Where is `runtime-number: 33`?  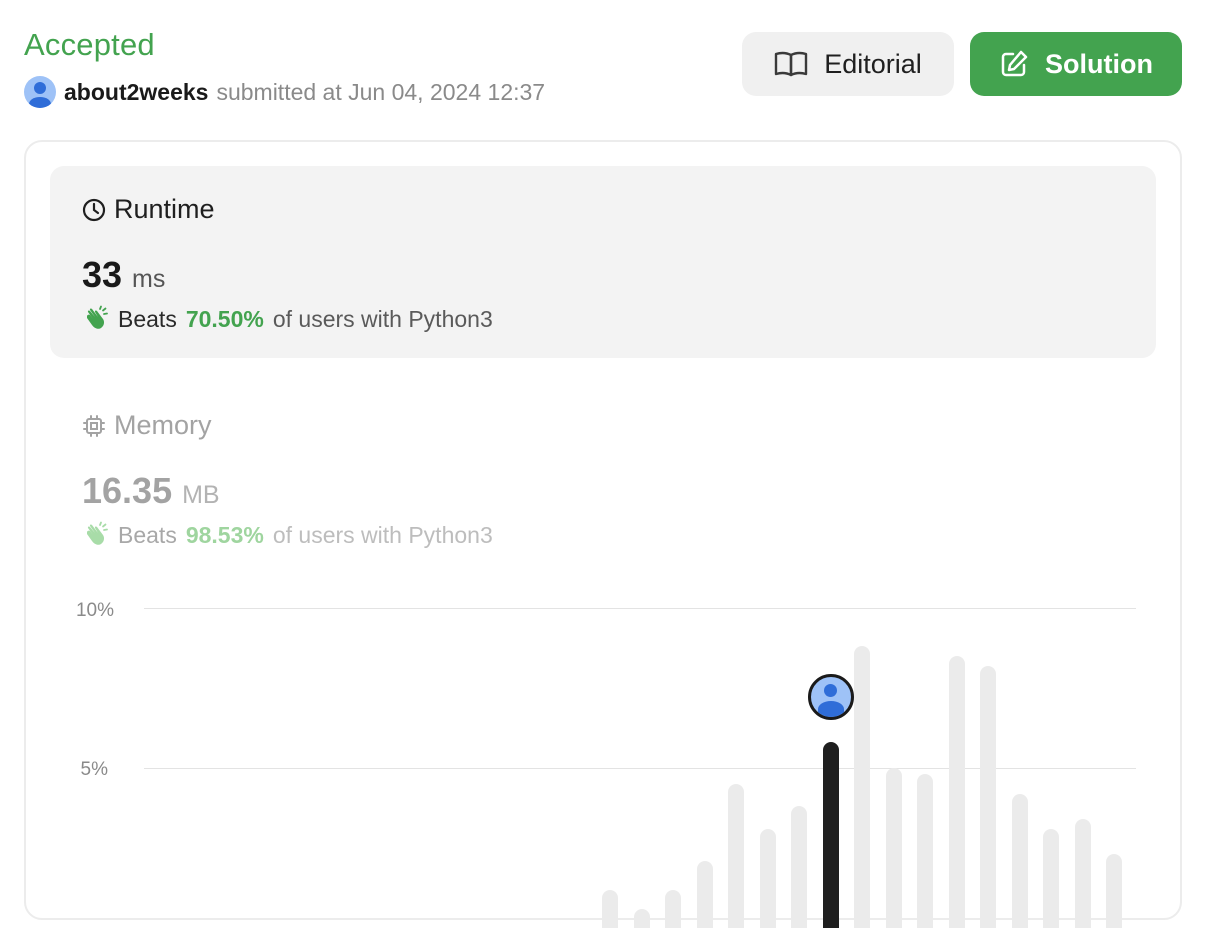
runtime-number: 33 is located at coordinates (102, 274).